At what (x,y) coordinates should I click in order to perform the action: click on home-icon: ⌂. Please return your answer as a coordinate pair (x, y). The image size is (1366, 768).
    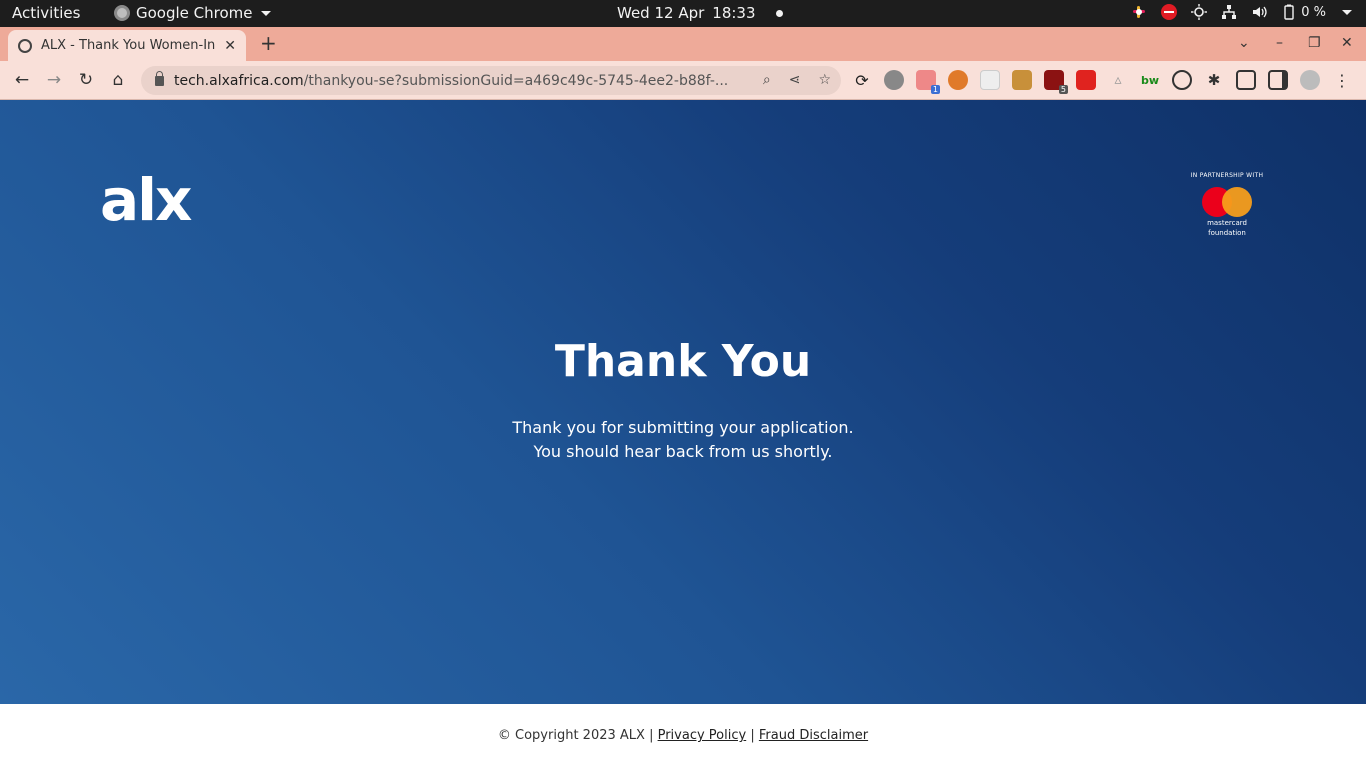
    Looking at the image, I should click on (118, 80).